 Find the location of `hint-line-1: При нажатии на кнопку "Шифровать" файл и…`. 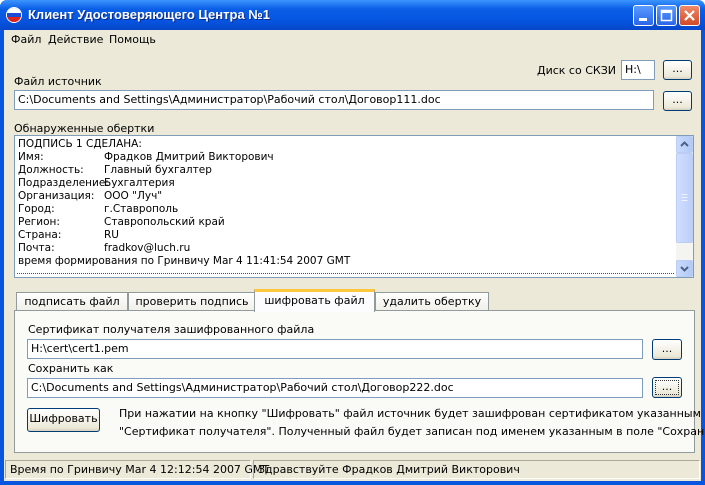

hint-line-1: При нажатии на кнопку "Шифровать" файл и… is located at coordinates (412, 413).